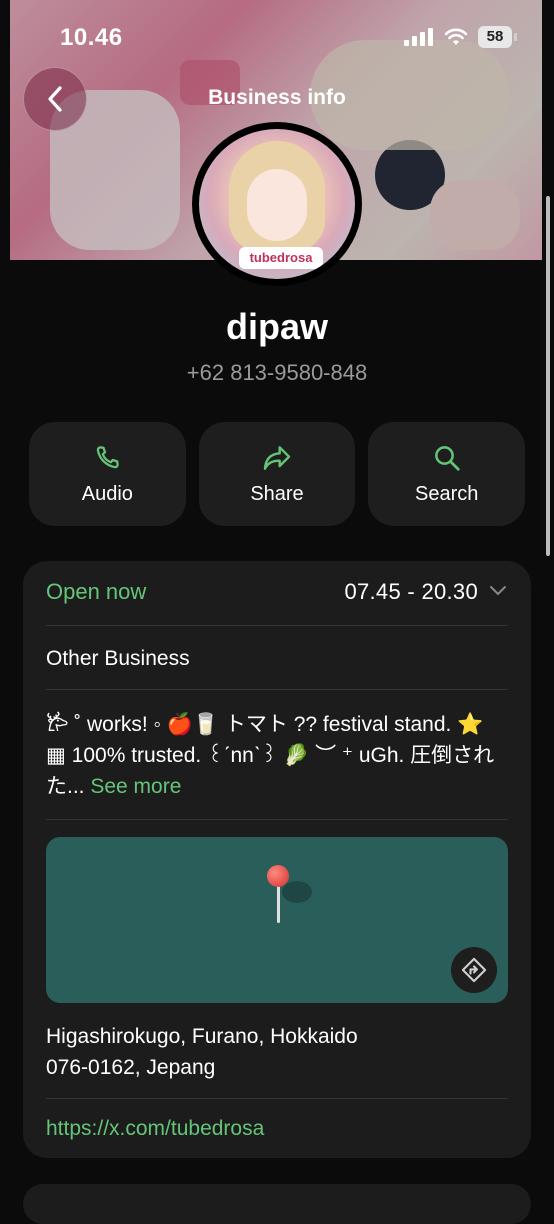  Describe the element at coordinates (277, 35) in the screenshot. I see `status-bar: 10.46 58` at that location.